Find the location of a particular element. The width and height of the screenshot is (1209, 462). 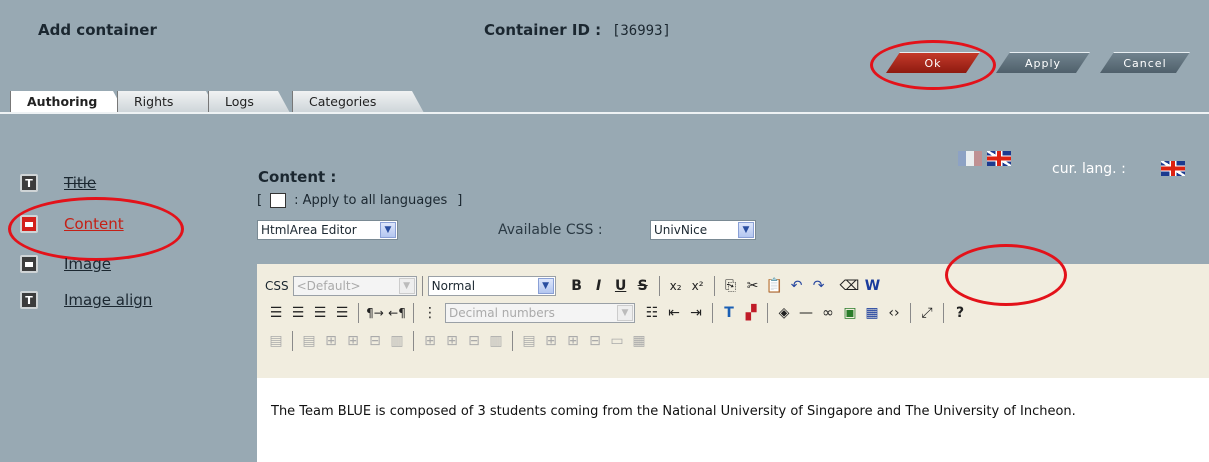

unordered-list-icon: ☷ is located at coordinates (652, 313).